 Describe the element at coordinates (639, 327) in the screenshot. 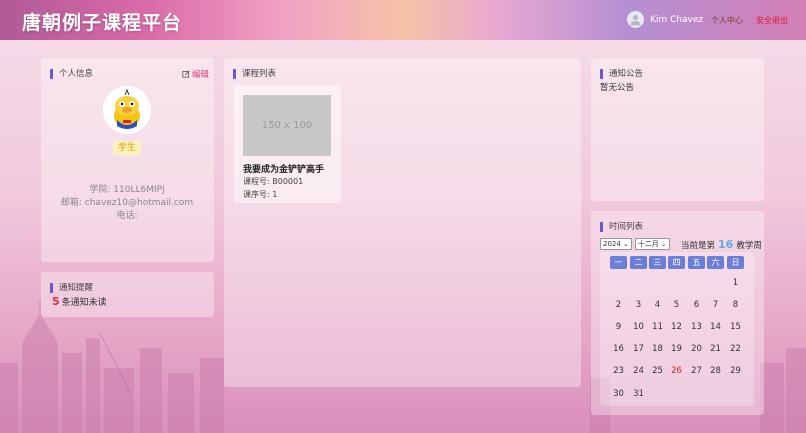

I see `calendar-day: 10` at that location.